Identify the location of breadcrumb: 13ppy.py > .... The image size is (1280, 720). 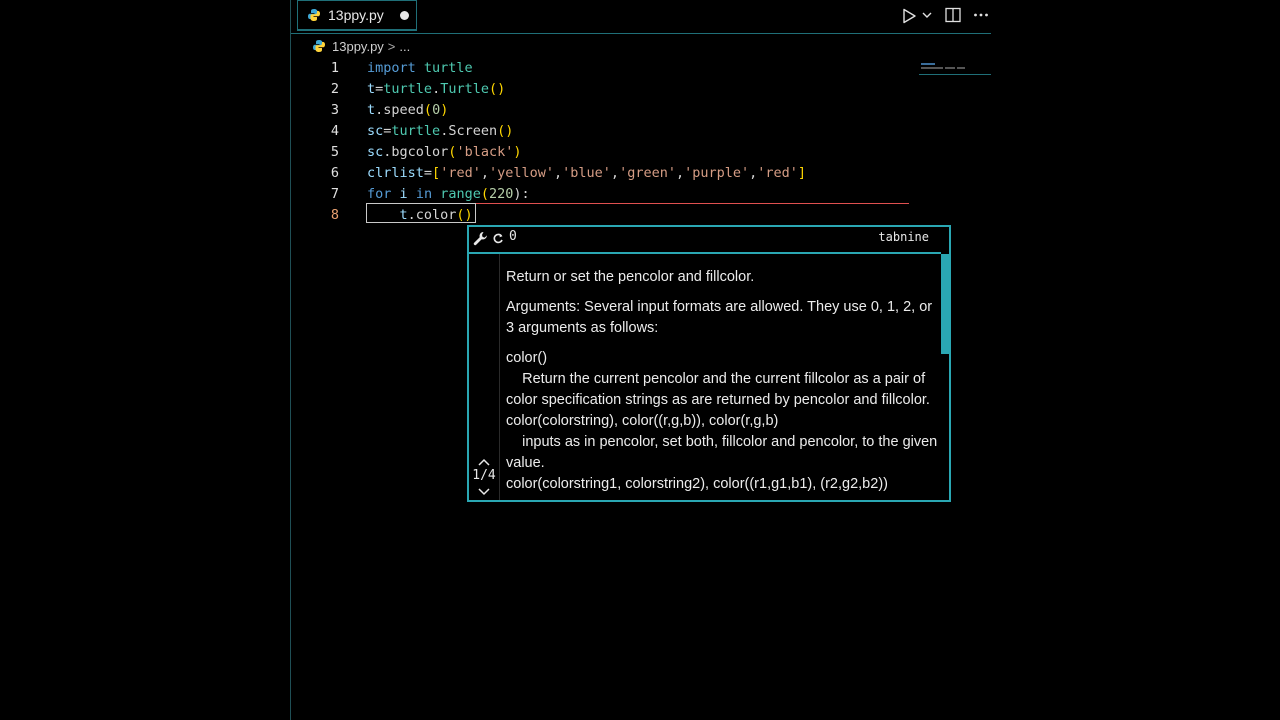
(361, 46).